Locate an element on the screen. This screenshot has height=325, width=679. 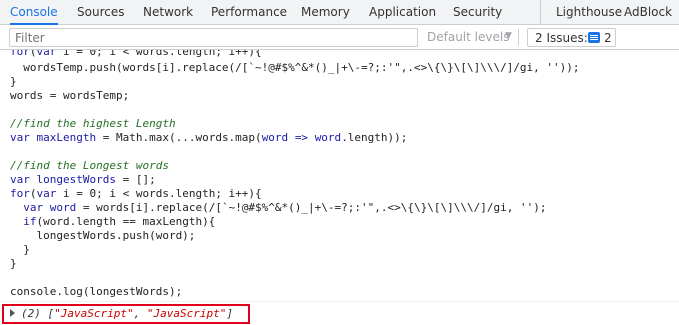
code-line: var longestWords = []; is located at coordinates (83, 179).